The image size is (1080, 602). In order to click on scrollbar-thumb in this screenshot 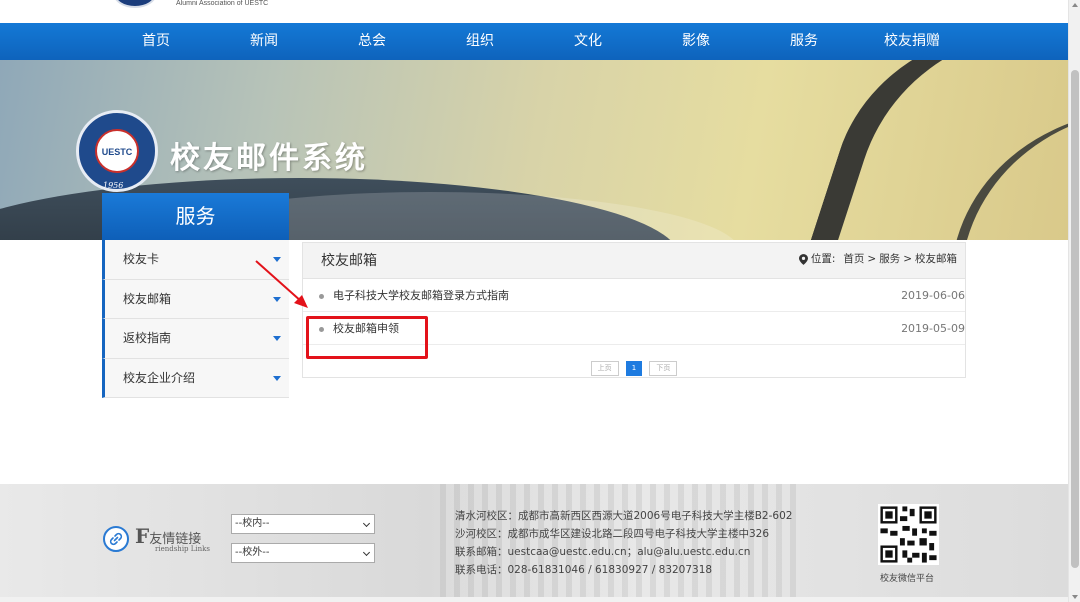, I will do `click(1075, 319)`.